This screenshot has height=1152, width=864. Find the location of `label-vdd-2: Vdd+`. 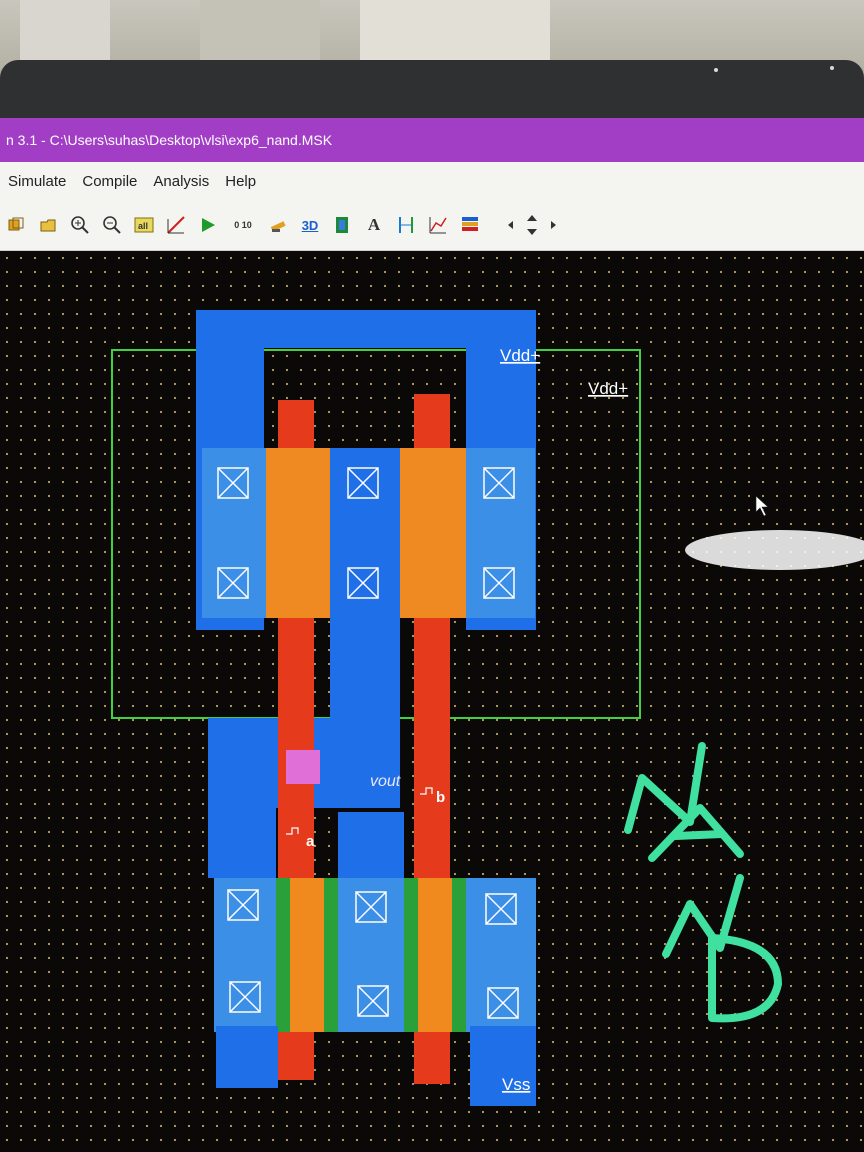

label-vdd-2: Vdd+ is located at coordinates (608, 388).